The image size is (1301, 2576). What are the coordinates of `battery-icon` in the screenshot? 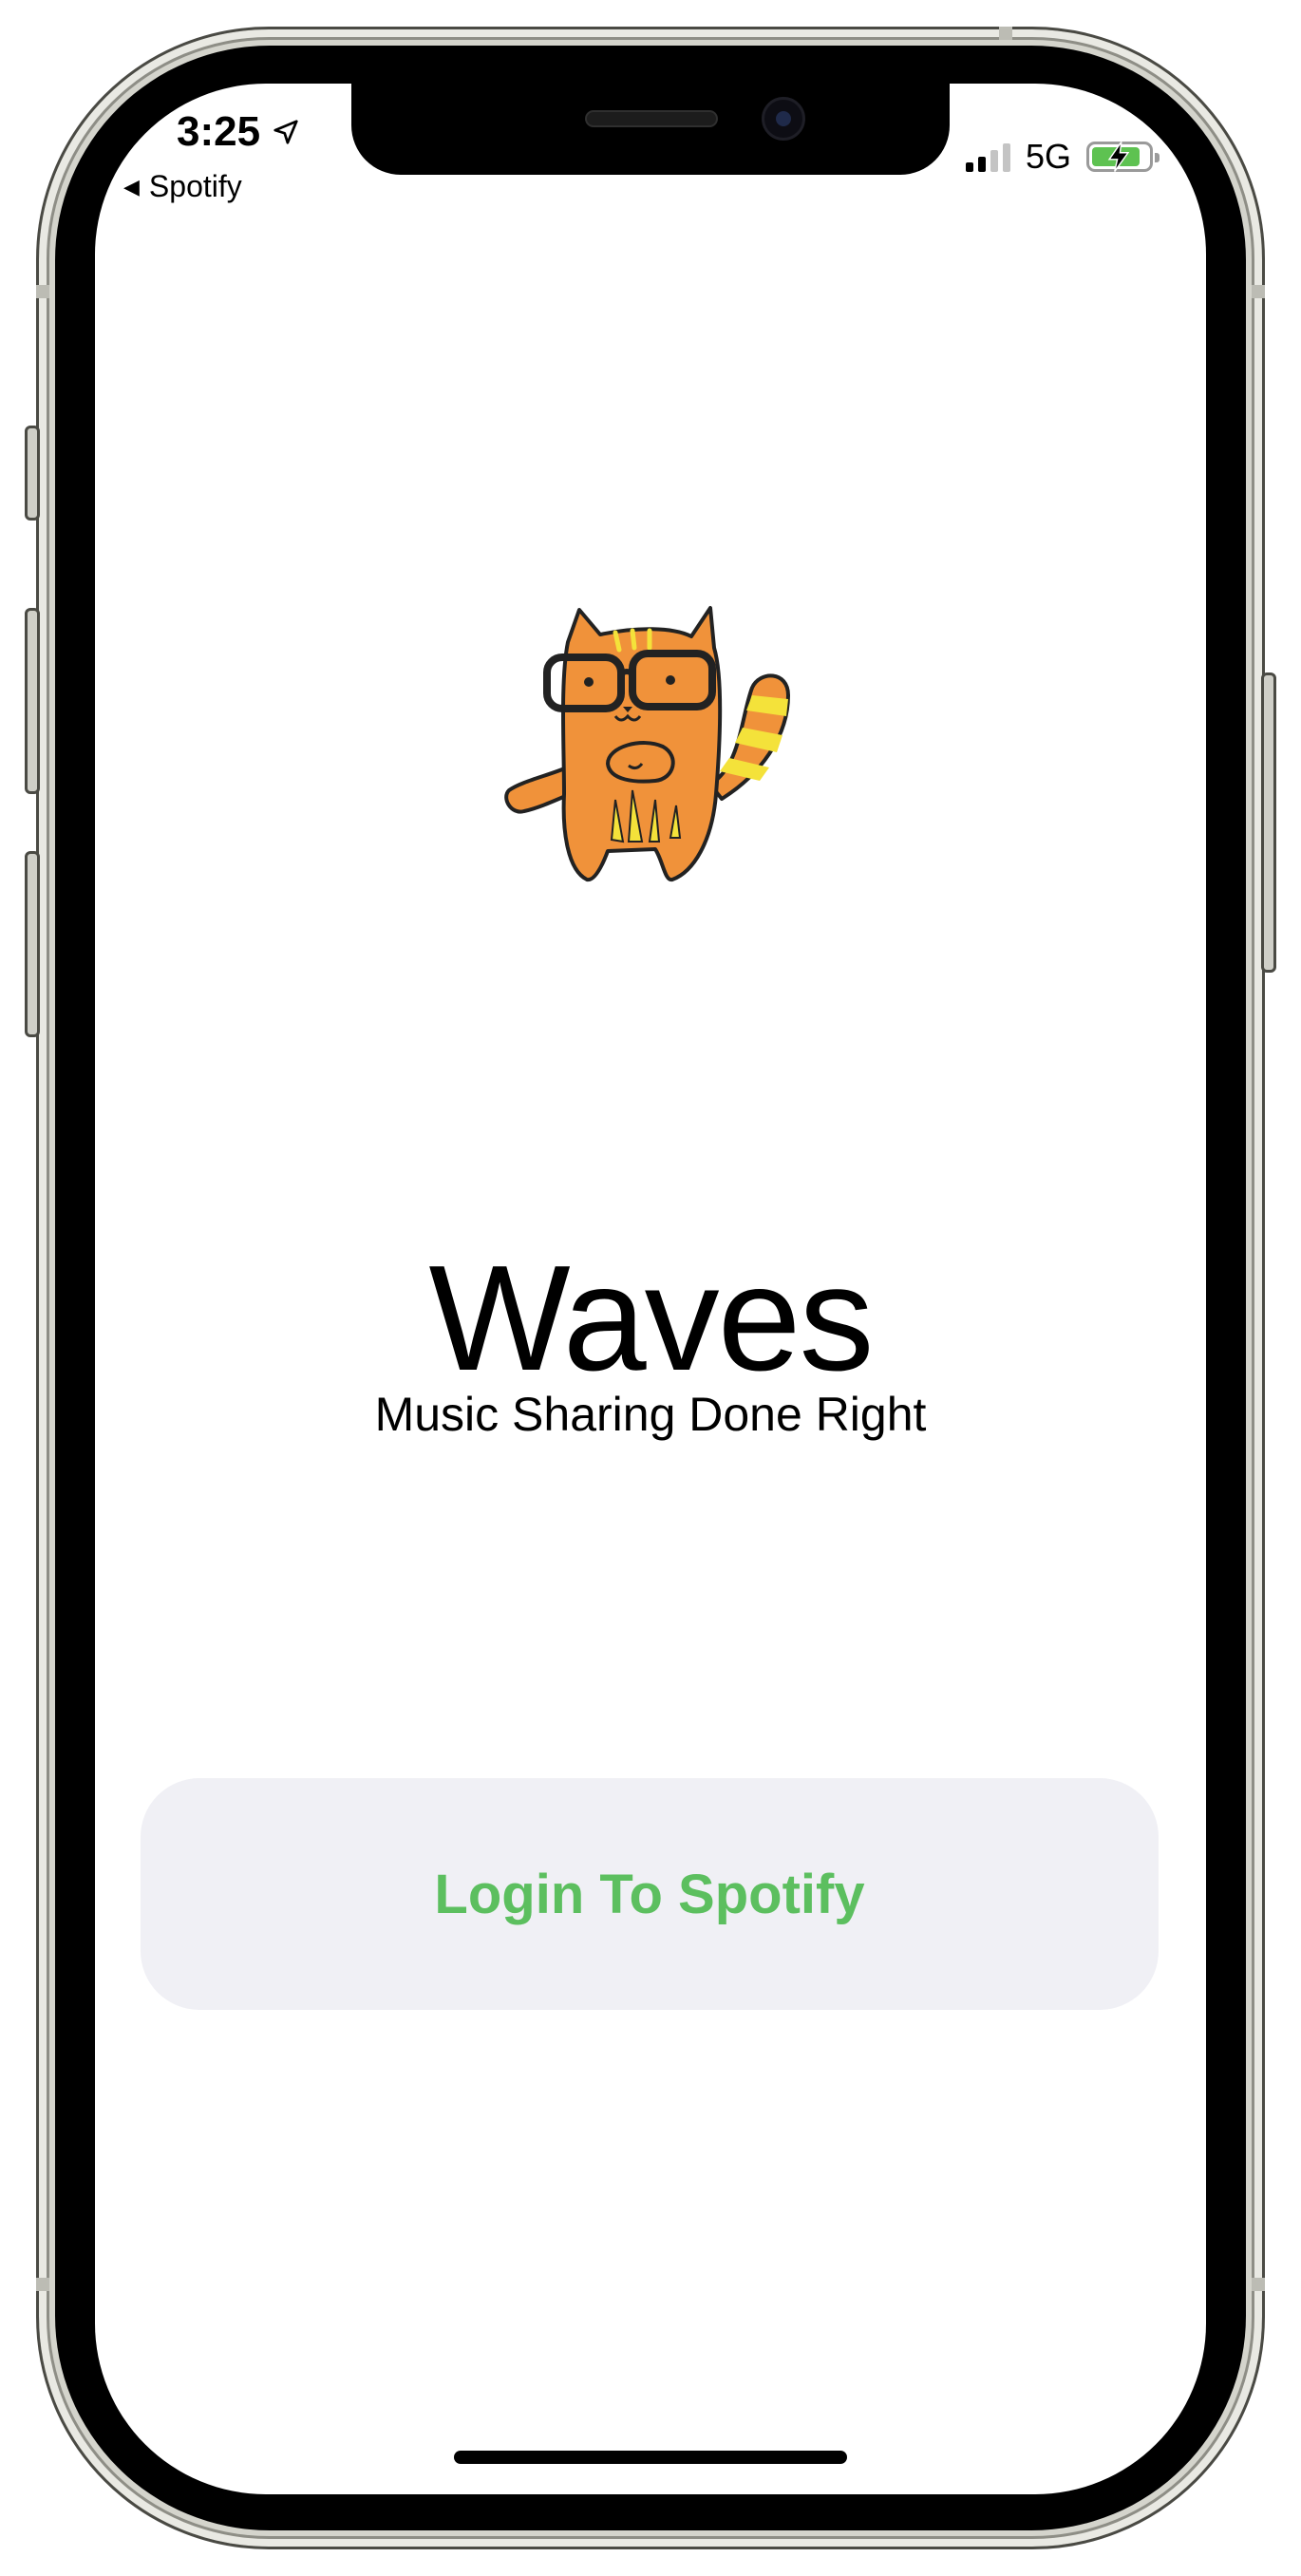 It's located at (1123, 157).